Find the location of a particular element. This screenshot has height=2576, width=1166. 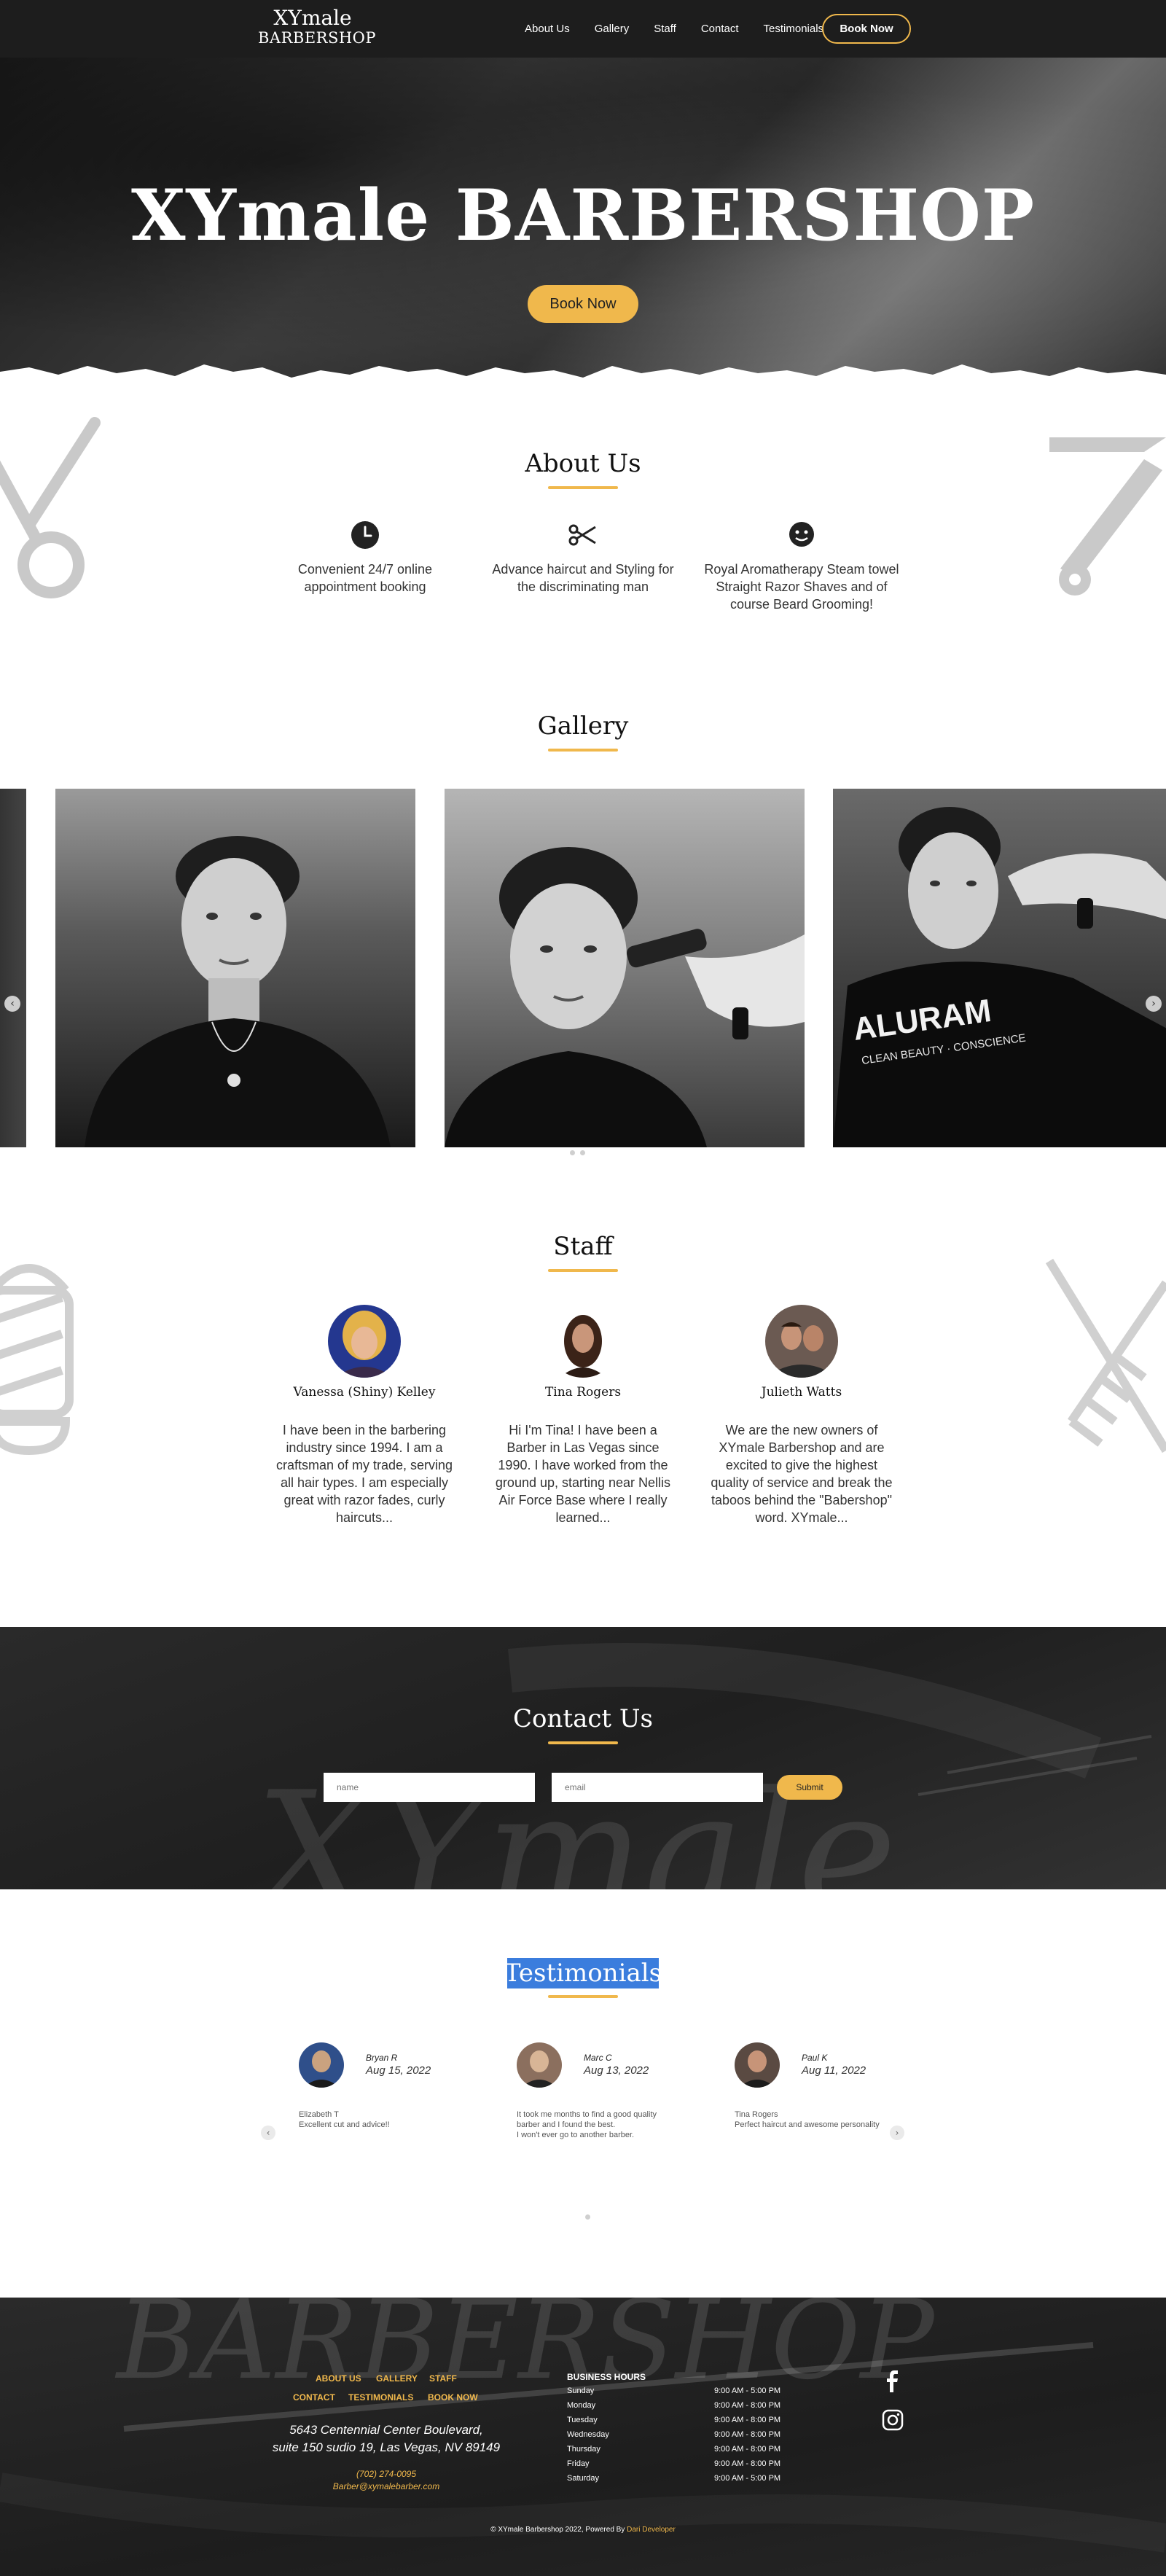

footer-email-link: Barber@xymalebarber.com is located at coordinates (386, 2486).